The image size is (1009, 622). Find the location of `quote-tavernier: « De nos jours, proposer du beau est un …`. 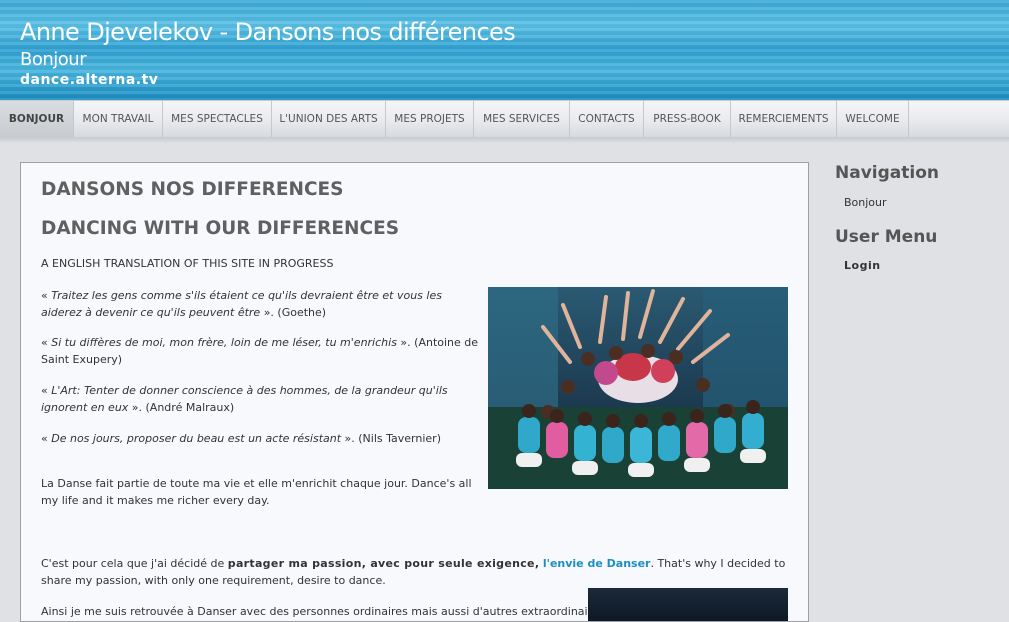

quote-tavernier: « De nos jours, proposer du beau est un … is located at coordinates (241, 438).